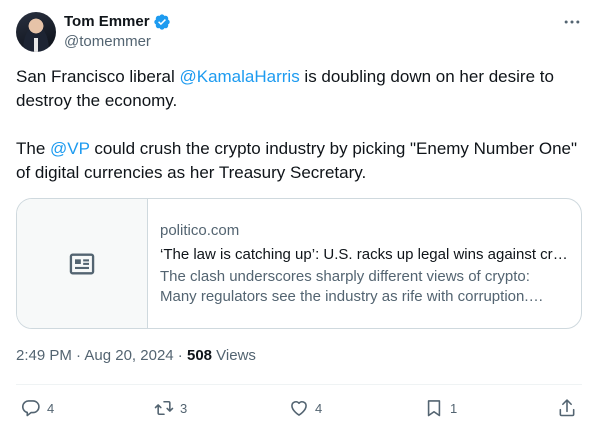 The width and height of the screenshot is (598, 432). What do you see at coordinates (107, 42) in the screenshot?
I see `author-handle: @tomemmer` at bounding box center [107, 42].